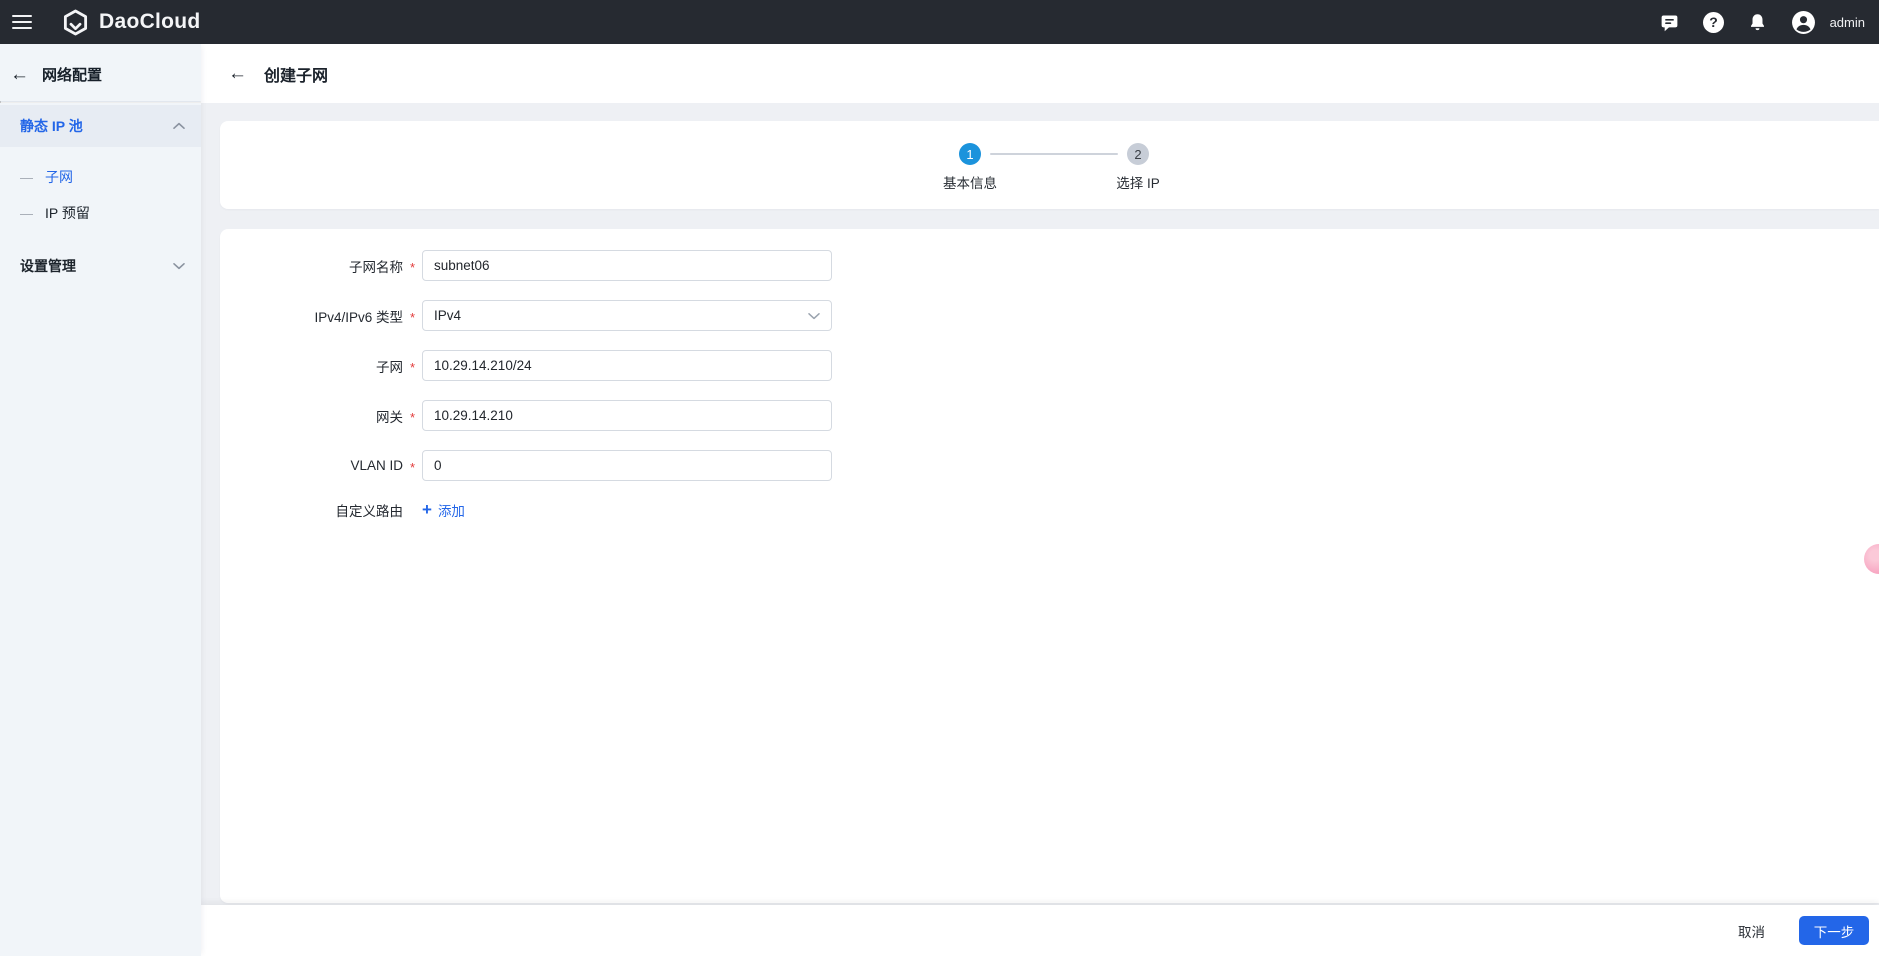  What do you see at coordinates (627, 365) in the screenshot?
I see `subnet-cidr-input` at bounding box center [627, 365].